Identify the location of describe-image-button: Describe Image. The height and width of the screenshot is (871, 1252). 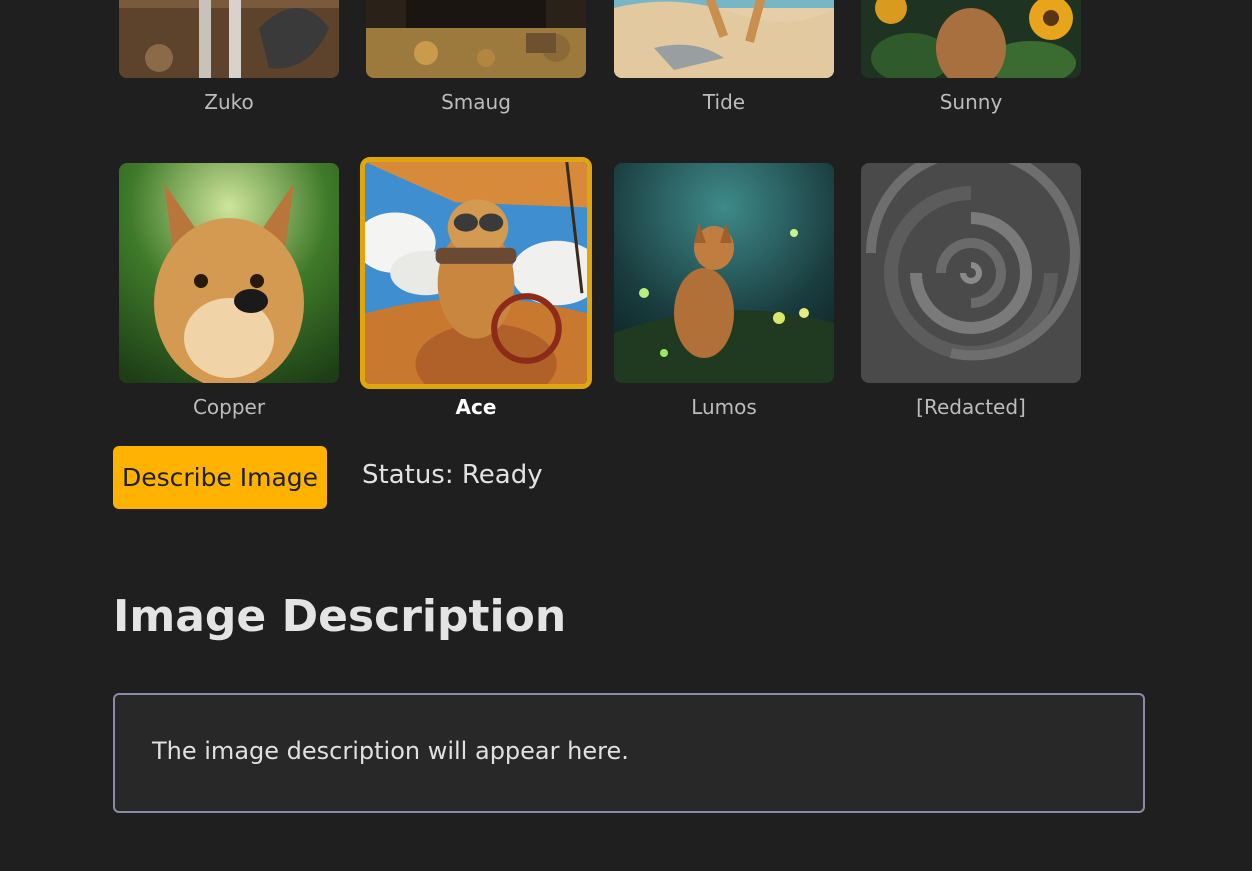
(220, 477).